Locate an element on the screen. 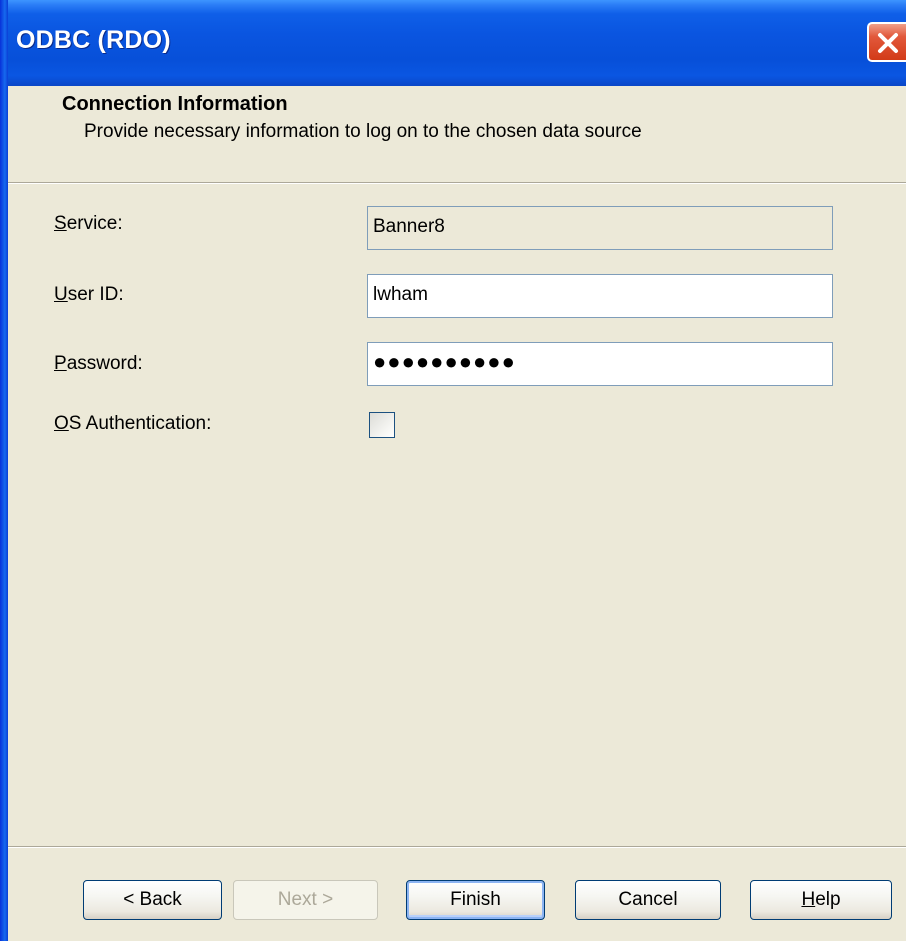 The width and height of the screenshot is (906, 941). help-button-accelerator: H is located at coordinates (808, 899).